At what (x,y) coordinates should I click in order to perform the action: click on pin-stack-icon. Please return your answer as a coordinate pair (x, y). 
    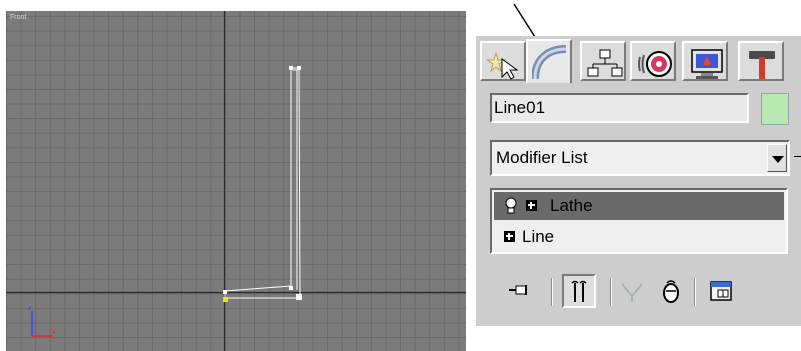
    Looking at the image, I should click on (521, 291).